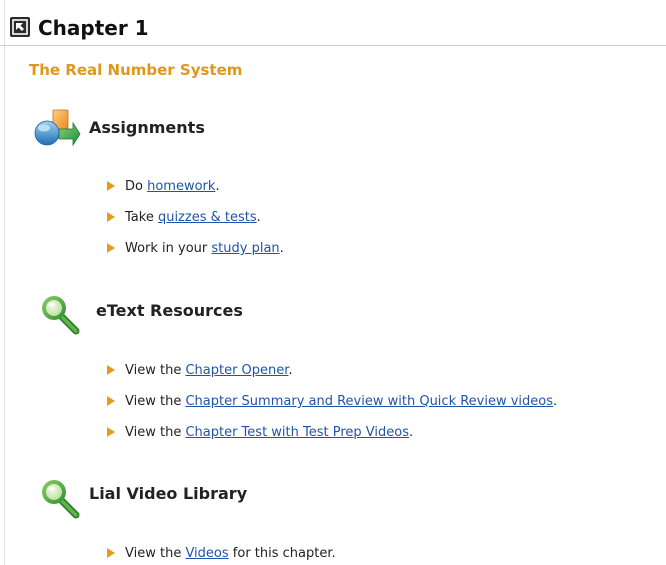  I want to click on left-border, so click(4, 282).